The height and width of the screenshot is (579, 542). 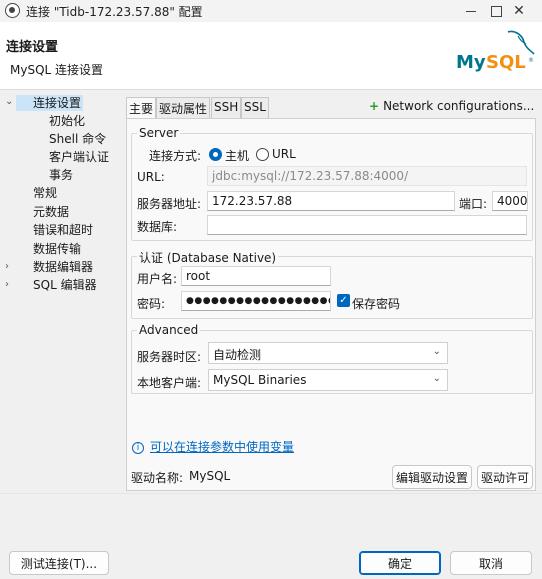 What do you see at coordinates (114, 12) in the screenshot?
I see `window-title: 连接 "Tidb-172.23.57.88" 配置` at bounding box center [114, 12].